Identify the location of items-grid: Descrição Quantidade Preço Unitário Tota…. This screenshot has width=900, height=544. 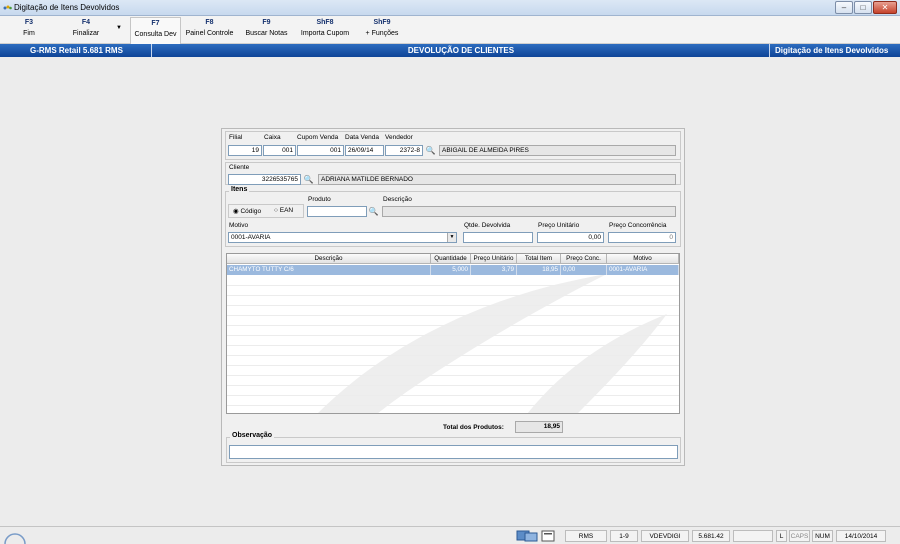
(453, 333).